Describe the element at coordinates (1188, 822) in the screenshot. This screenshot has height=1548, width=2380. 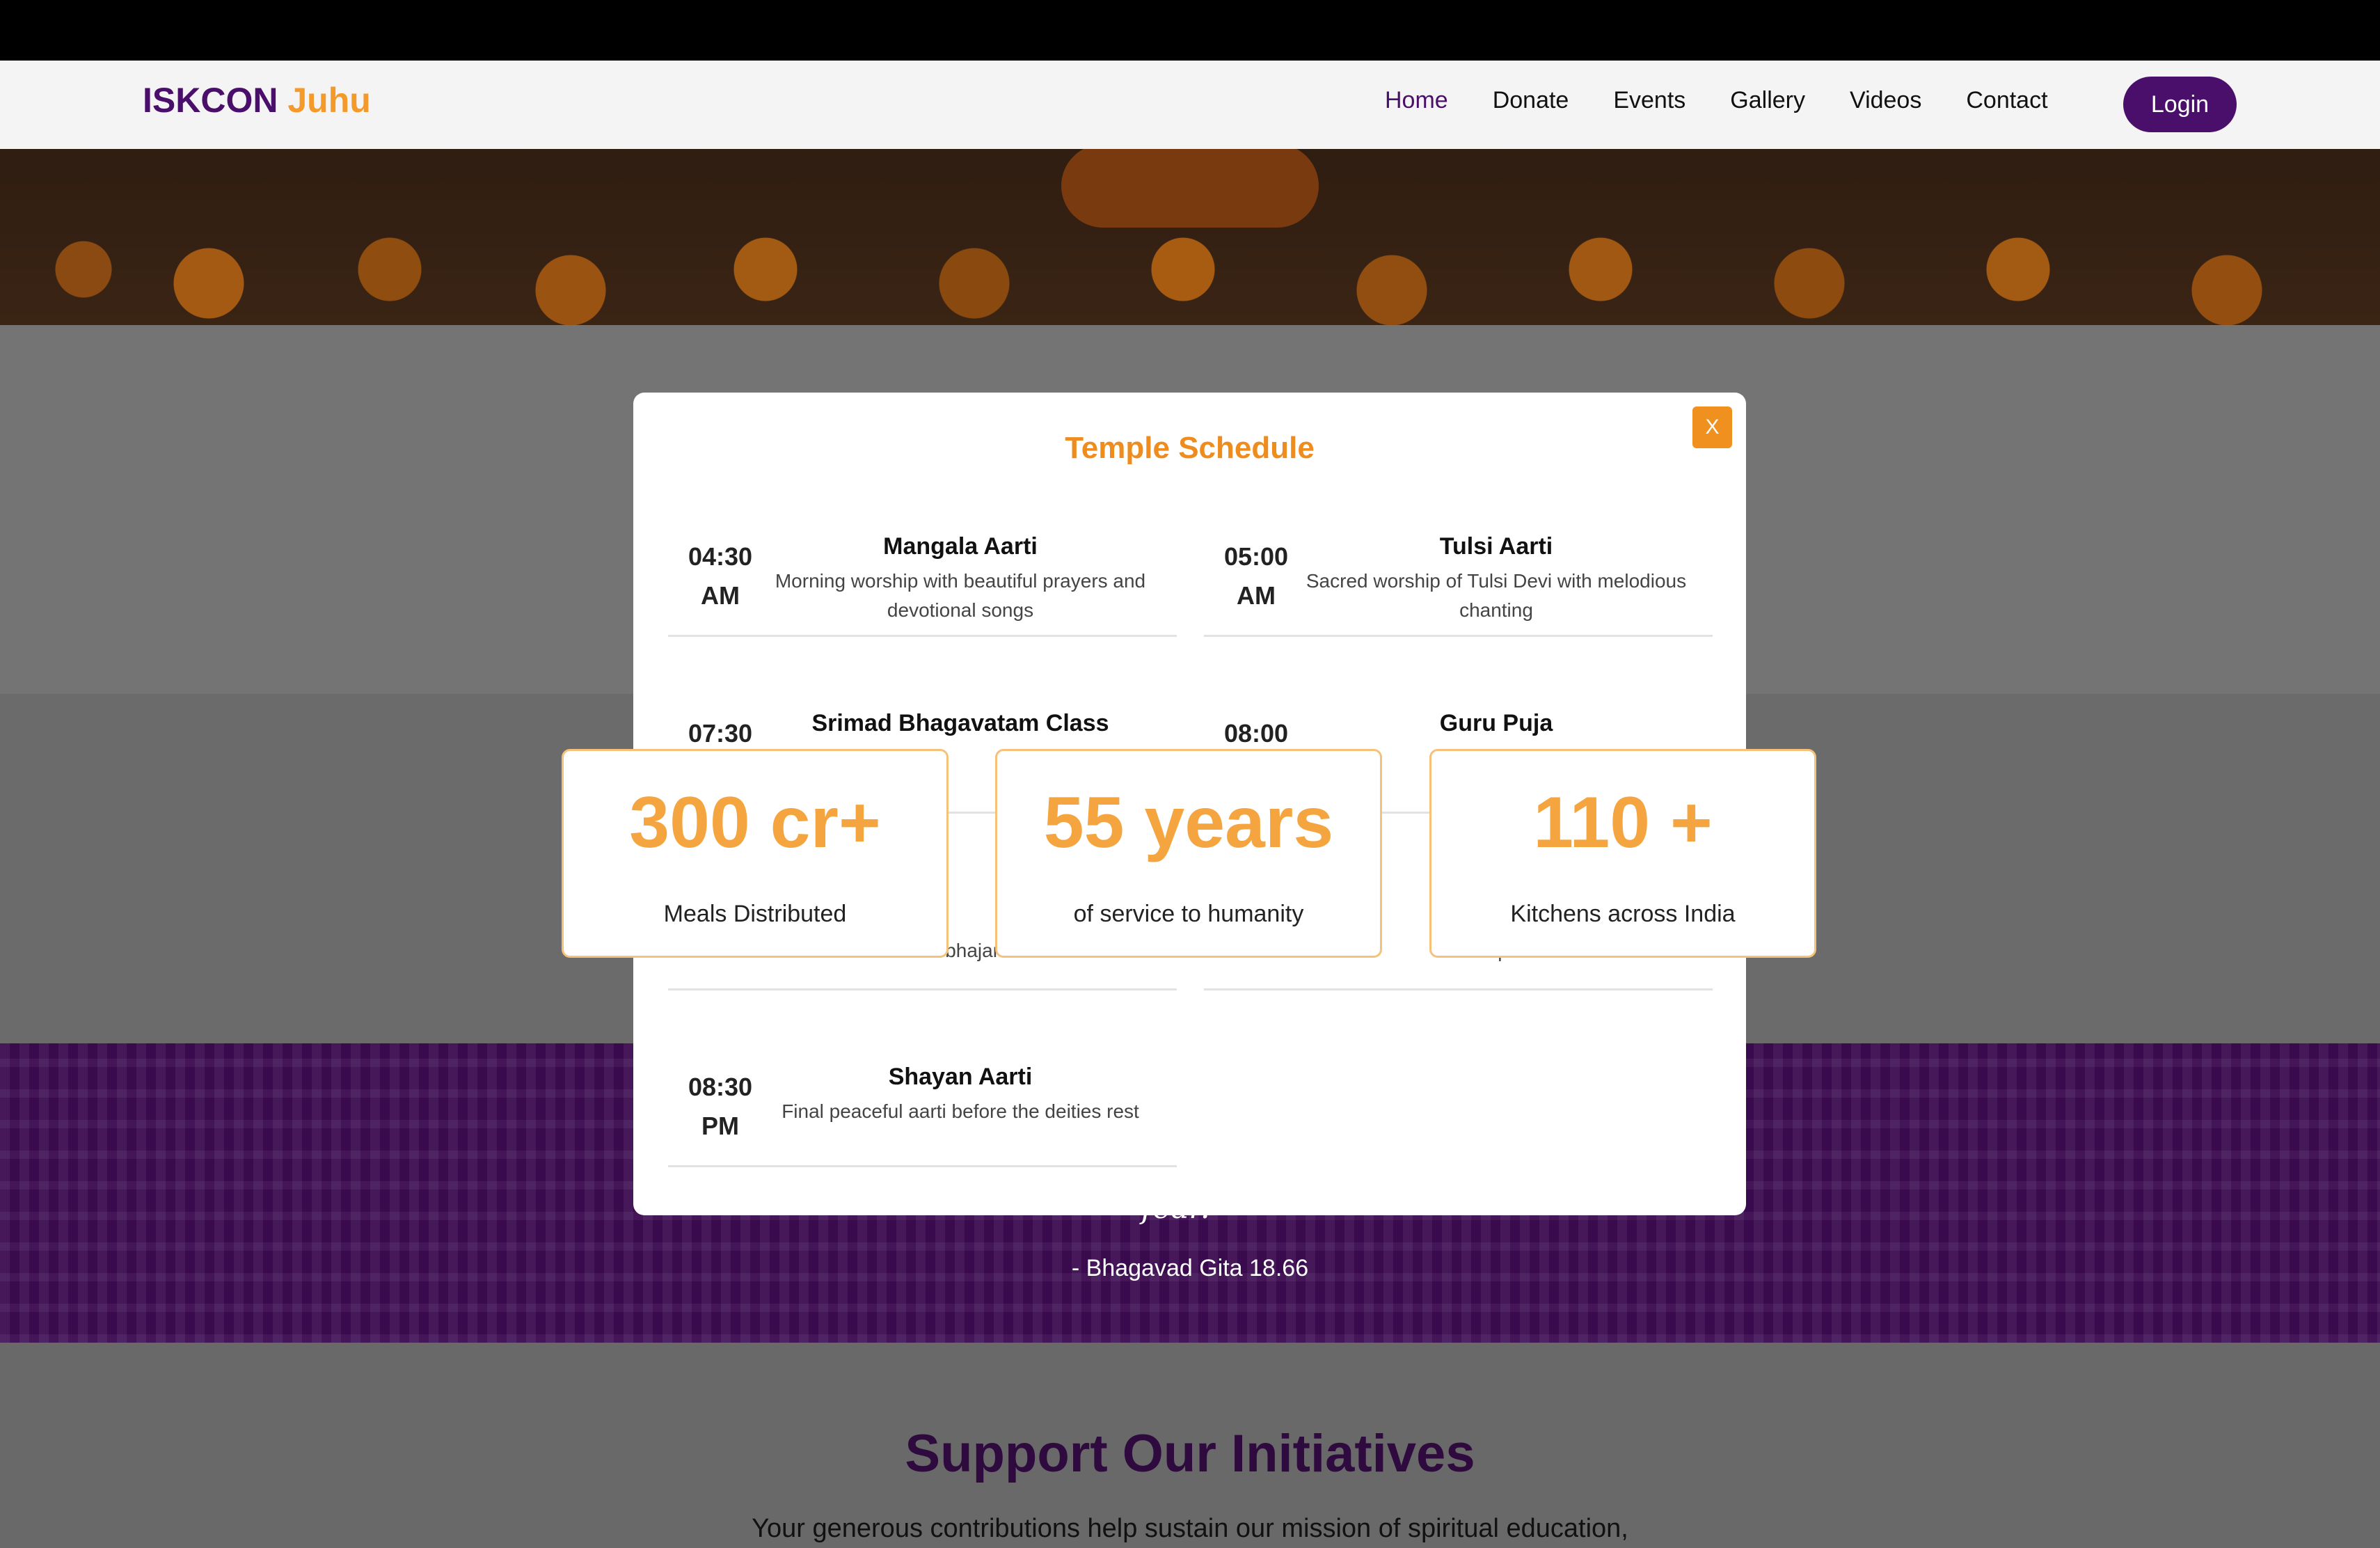
I see `stat-value: 55 years` at that location.